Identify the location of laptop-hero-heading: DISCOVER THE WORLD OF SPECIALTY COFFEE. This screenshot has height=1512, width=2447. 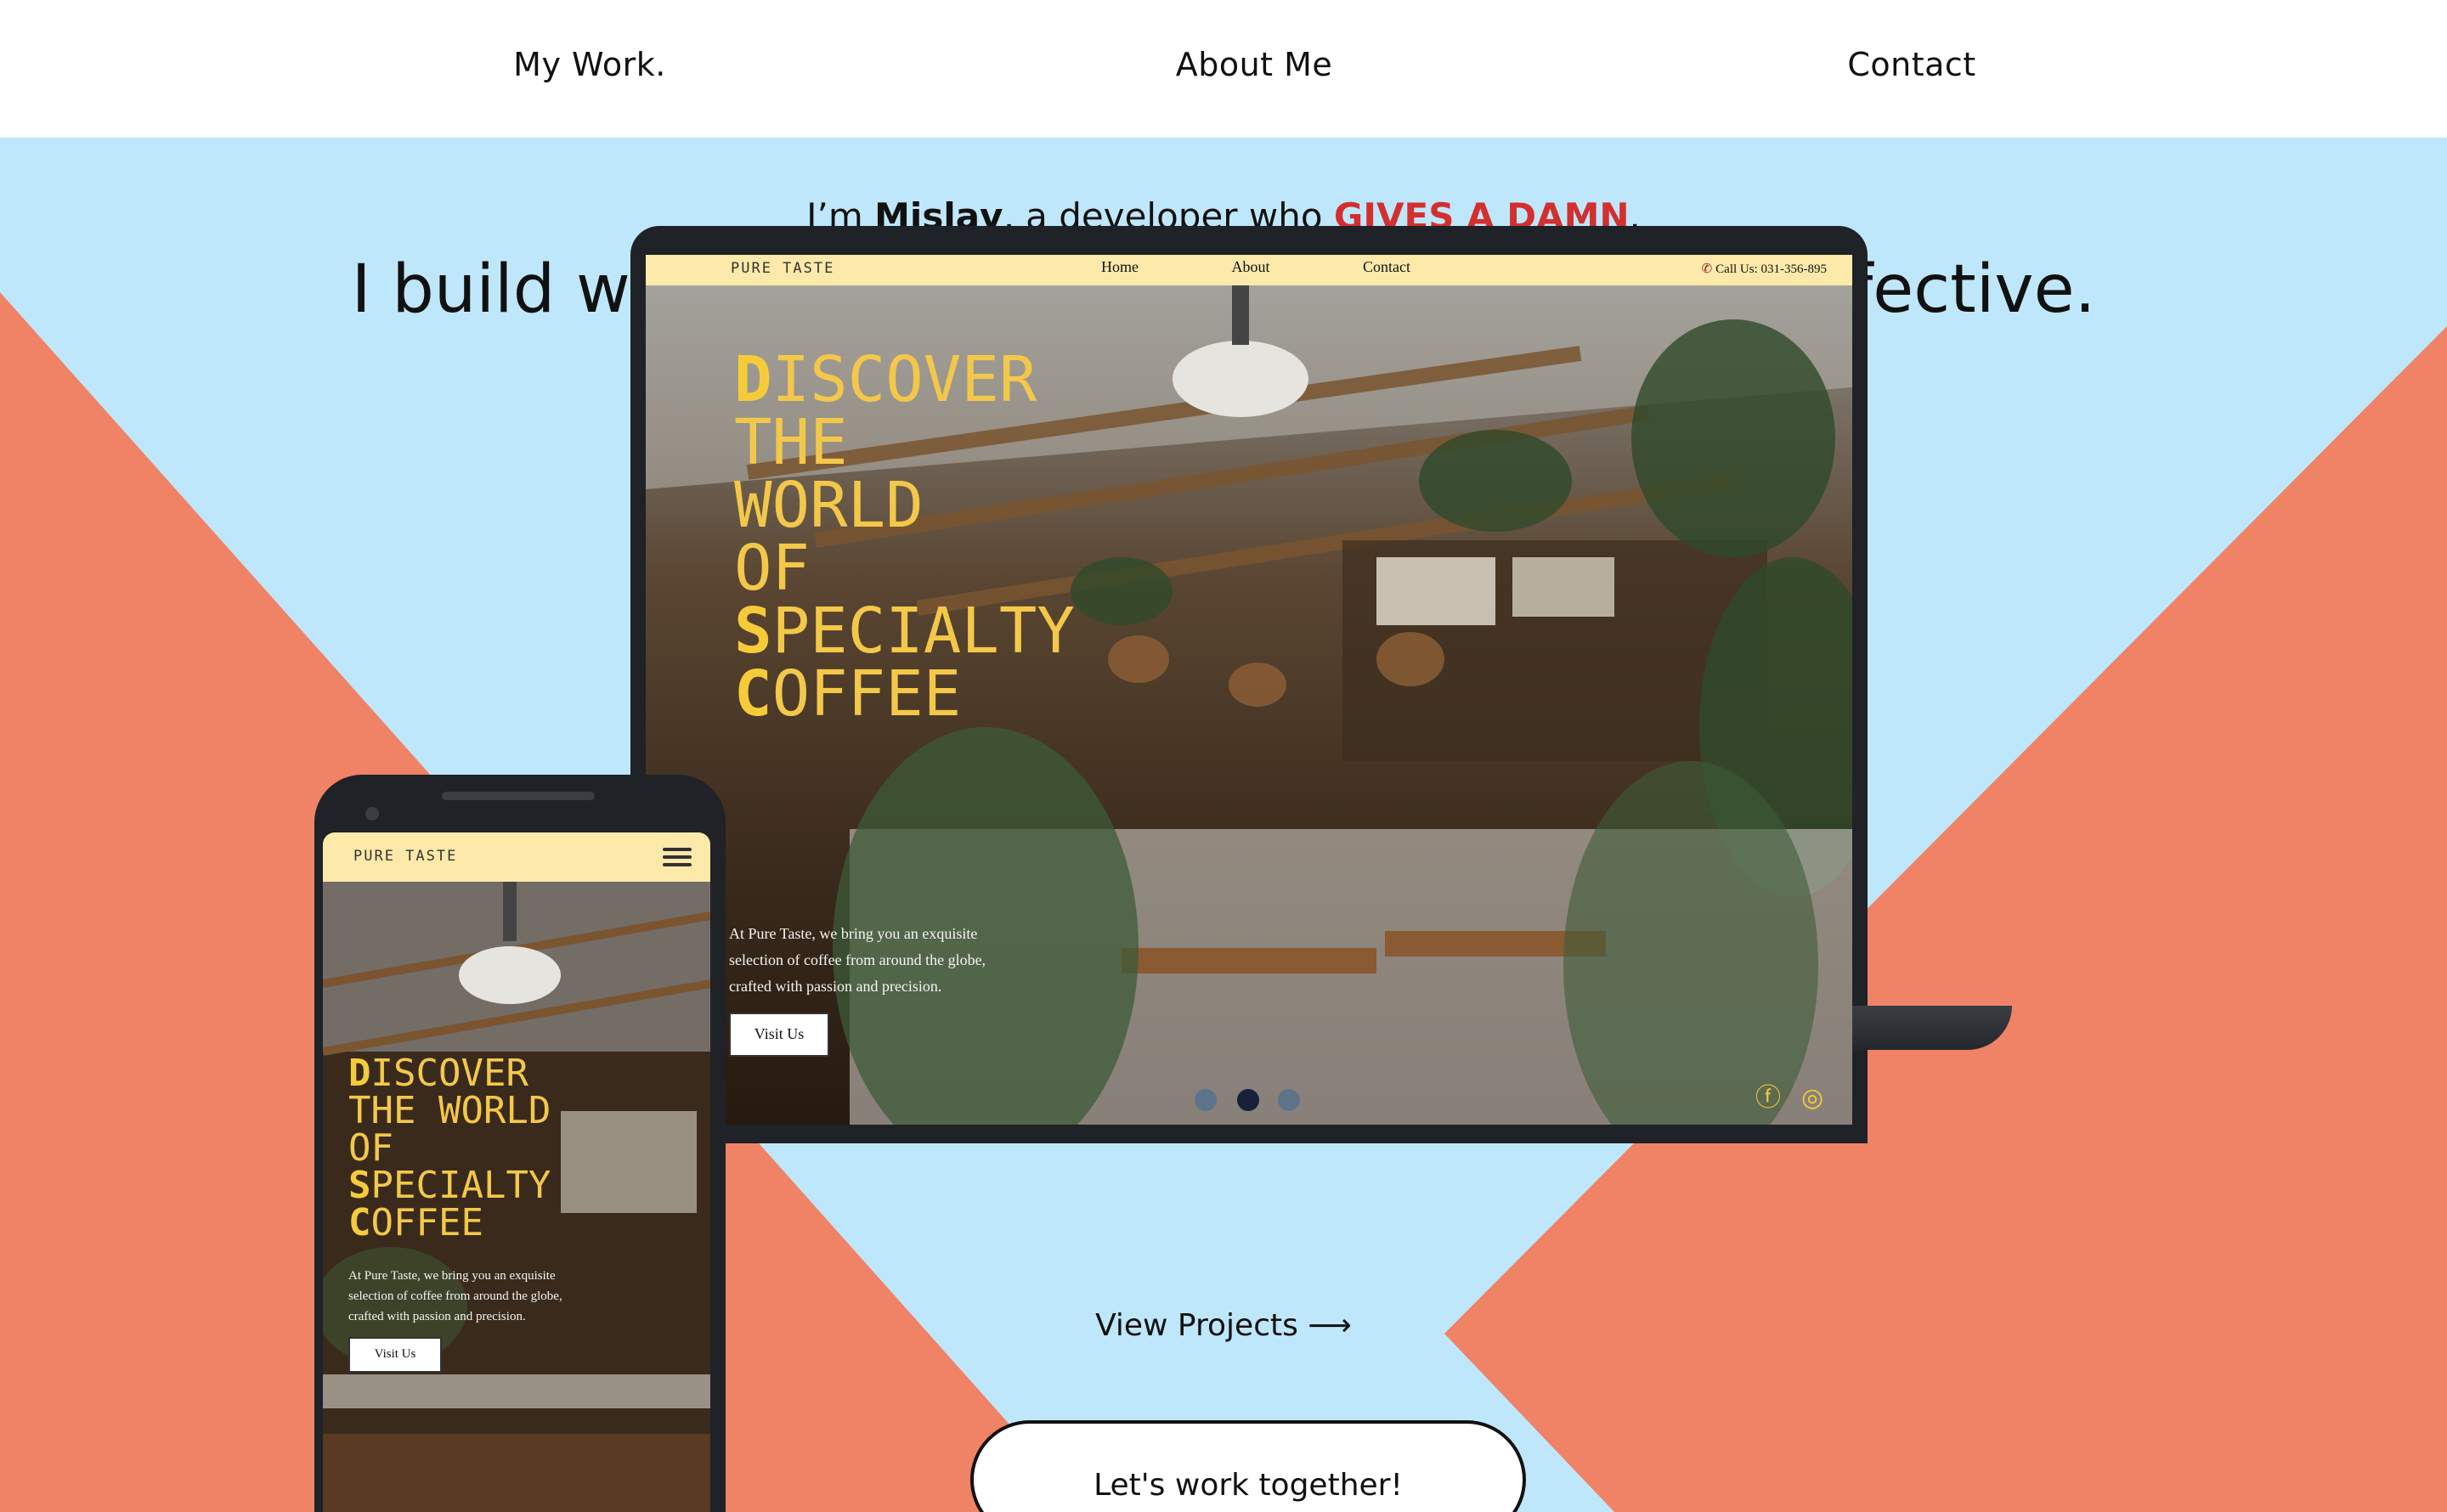
(904, 536).